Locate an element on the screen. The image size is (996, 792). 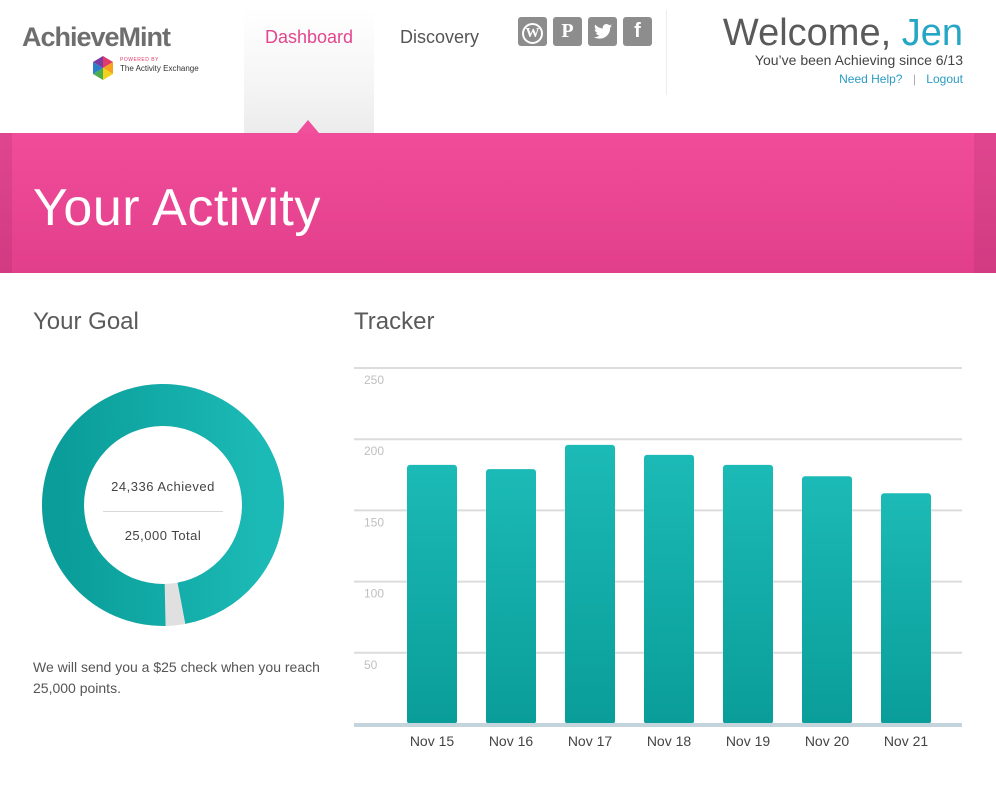
wordpress-icon: W is located at coordinates (532, 31).